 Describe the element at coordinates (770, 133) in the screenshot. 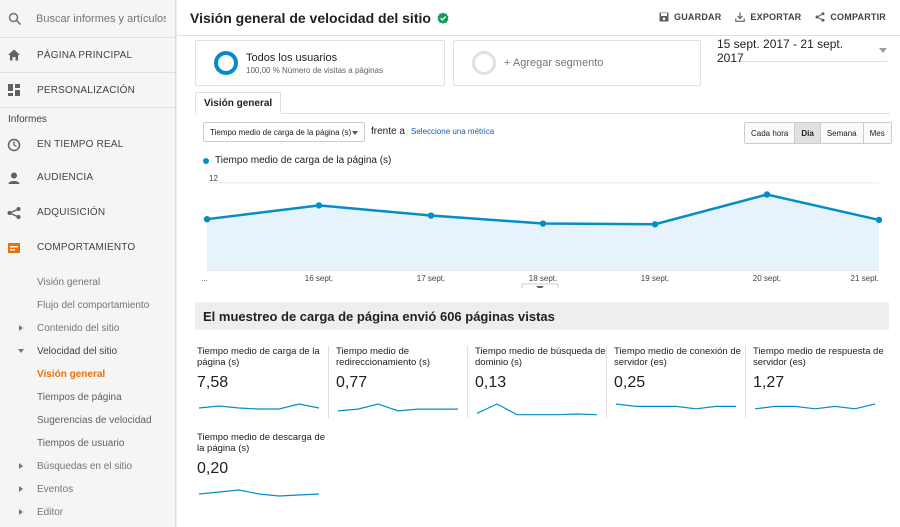

I see `granularity-hourly-button: Cada hora` at that location.